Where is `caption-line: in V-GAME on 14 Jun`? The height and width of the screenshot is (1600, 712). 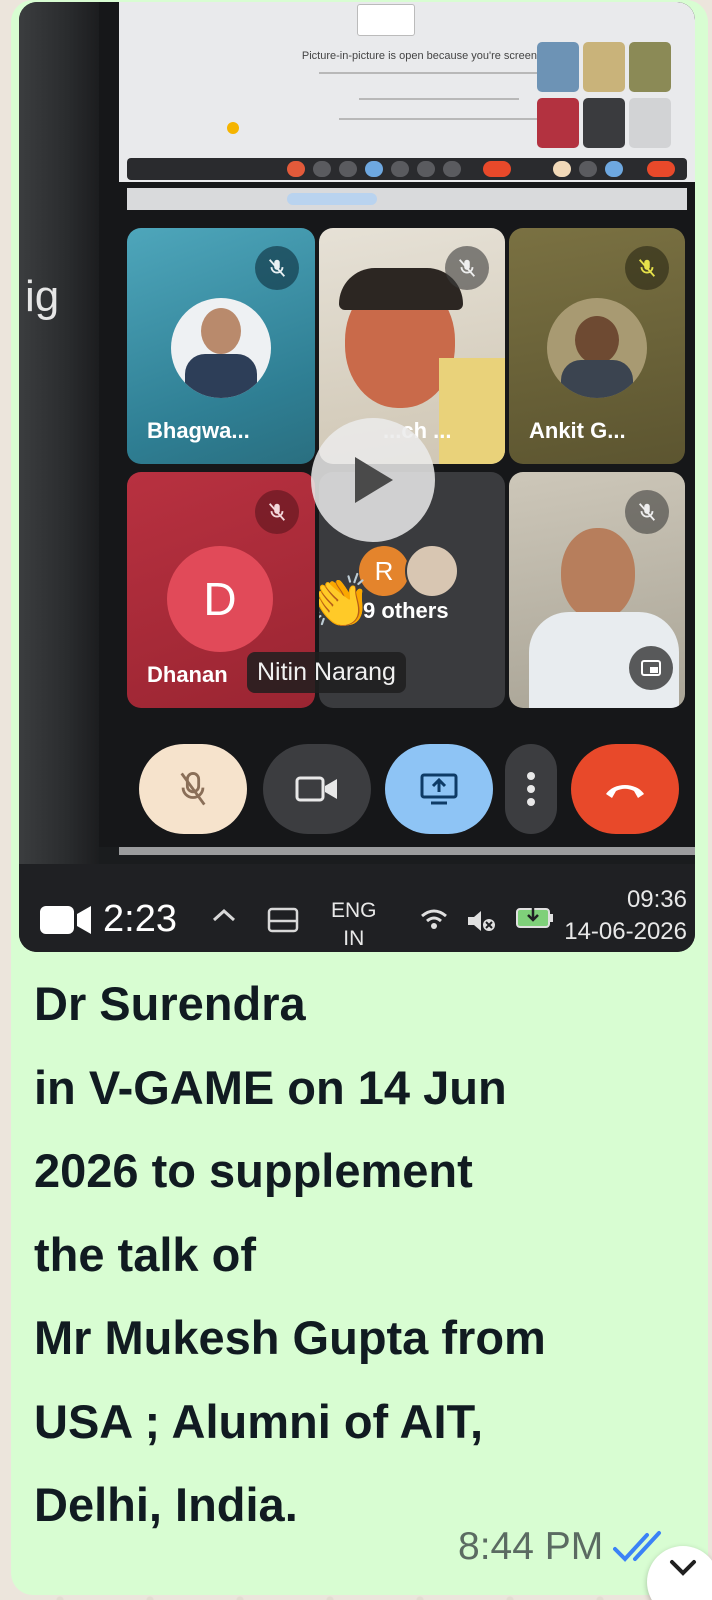
caption-line: in V-GAME on 14 Jun is located at coordinates (270, 1087).